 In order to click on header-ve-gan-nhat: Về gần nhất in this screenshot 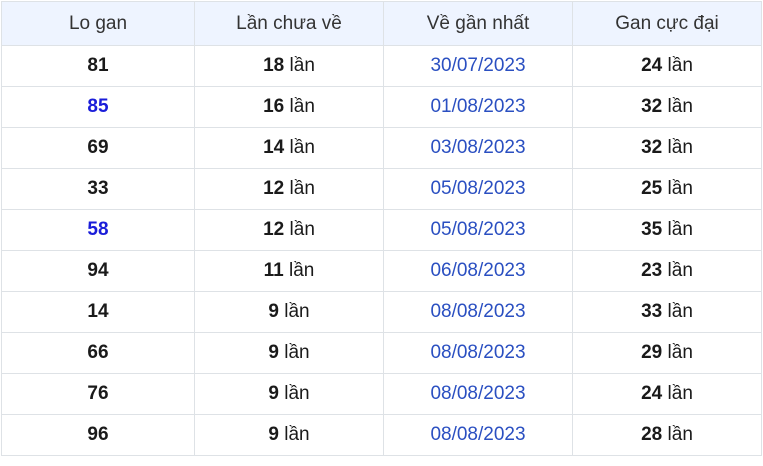, I will do `click(478, 23)`.